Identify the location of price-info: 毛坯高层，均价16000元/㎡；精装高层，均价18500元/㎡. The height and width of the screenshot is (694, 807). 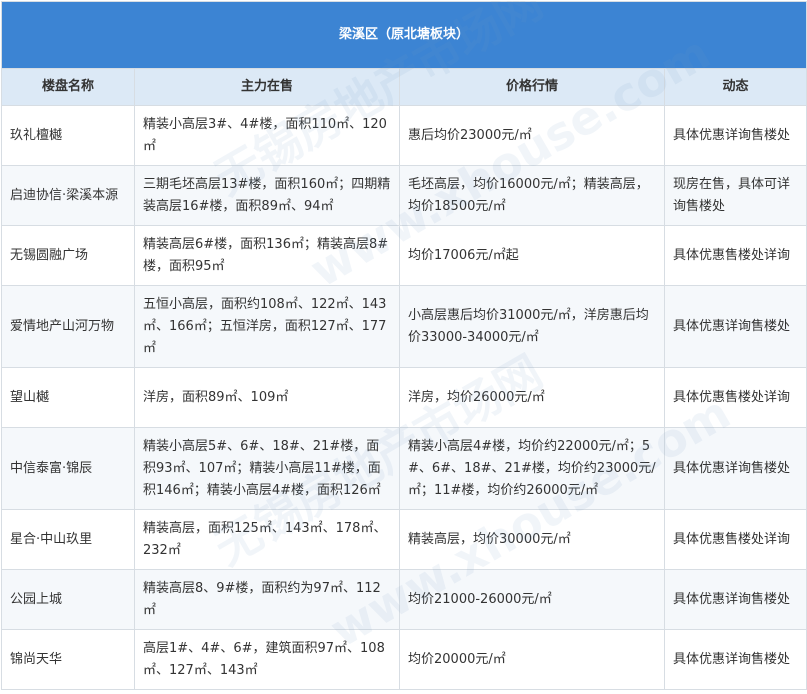
(532, 195).